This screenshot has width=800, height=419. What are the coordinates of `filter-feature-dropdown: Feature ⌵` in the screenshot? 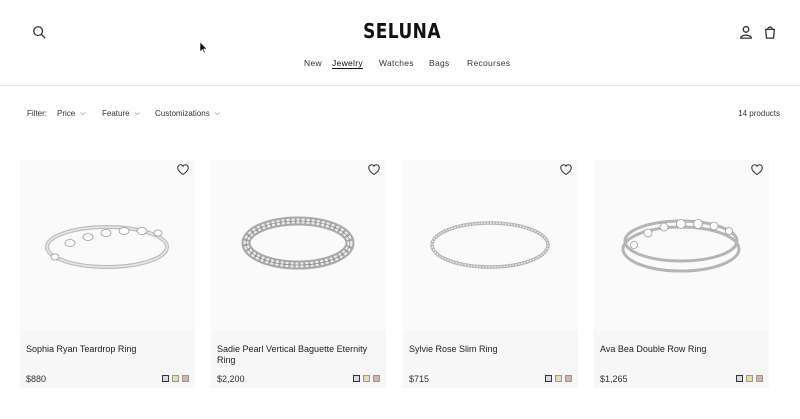 It's located at (121, 114).